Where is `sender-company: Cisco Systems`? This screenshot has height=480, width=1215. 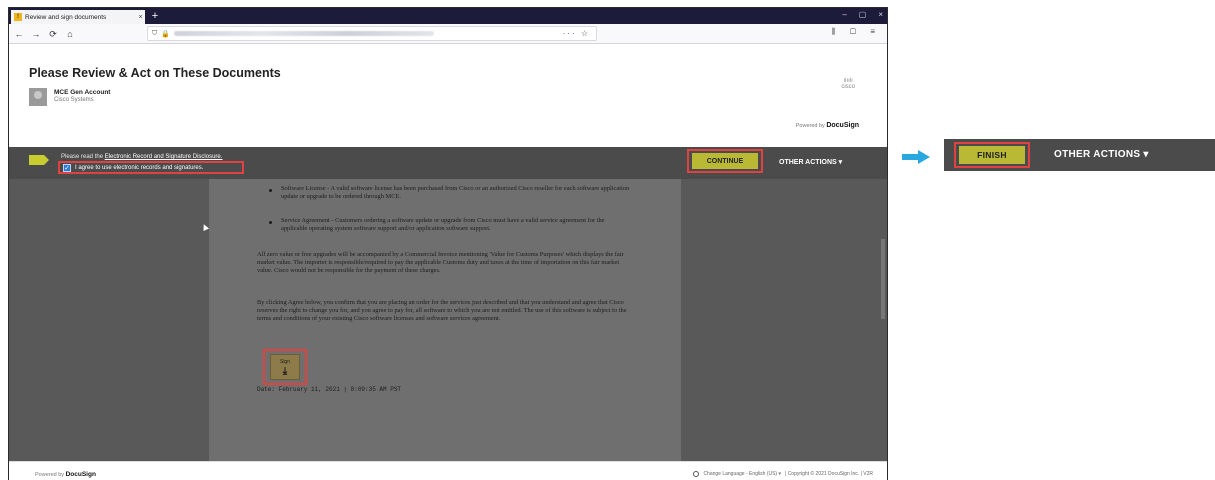
sender-company: Cisco Systems is located at coordinates (74, 100).